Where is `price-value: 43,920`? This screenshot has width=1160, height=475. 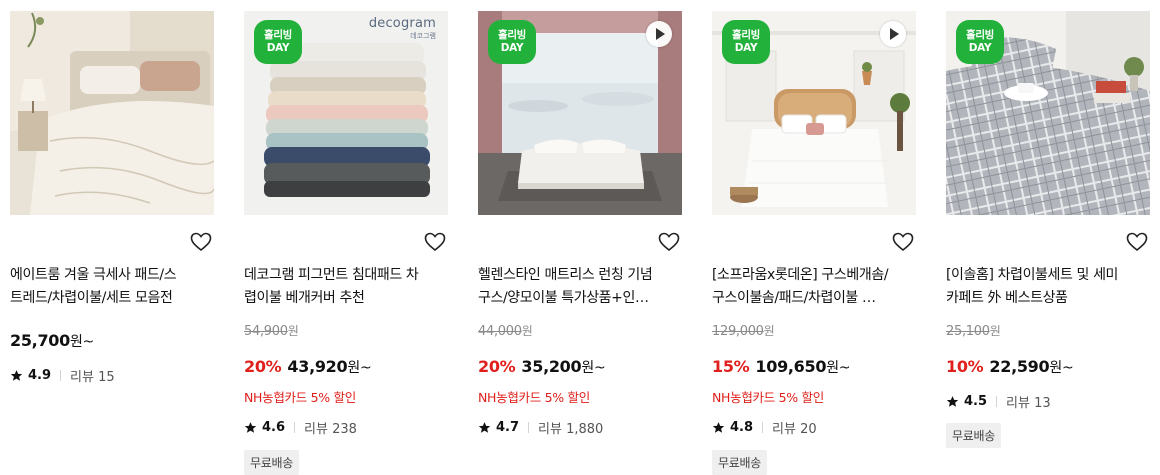
price-value: 43,920 is located at coordinates (317, 366).